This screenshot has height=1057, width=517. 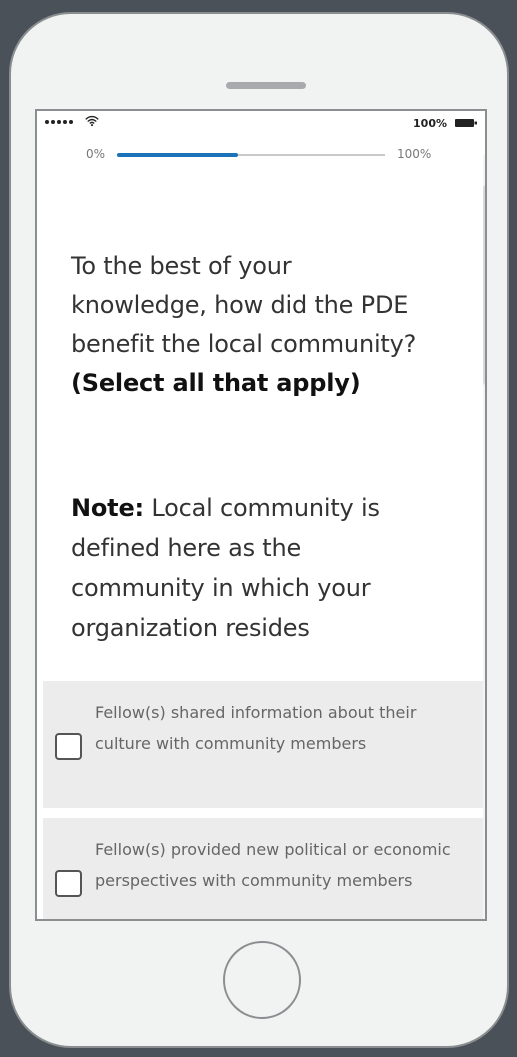 I want to click on progress-fill, so click(x=177, y=155).